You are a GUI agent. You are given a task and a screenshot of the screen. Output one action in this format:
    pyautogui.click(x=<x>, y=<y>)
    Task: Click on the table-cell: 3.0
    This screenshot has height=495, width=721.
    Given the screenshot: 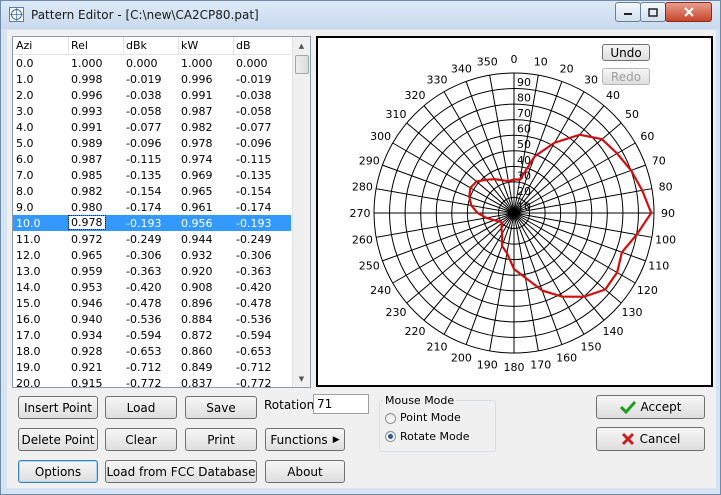 What is the action you would take?
    pyautogui.click(x=25, y=111)
    